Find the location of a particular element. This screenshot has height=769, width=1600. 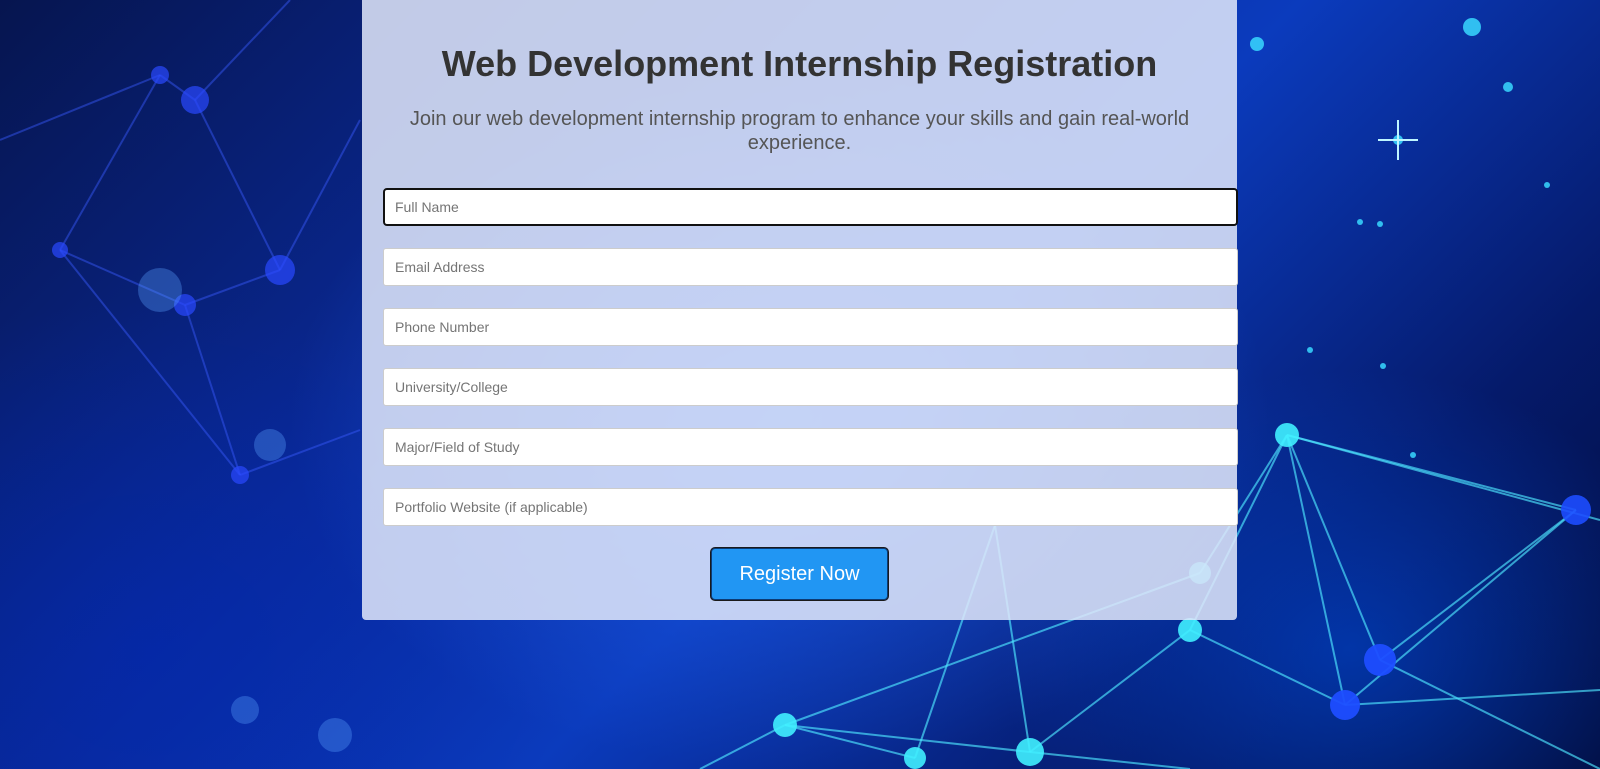

major-field is located at coordinates (810, 447).